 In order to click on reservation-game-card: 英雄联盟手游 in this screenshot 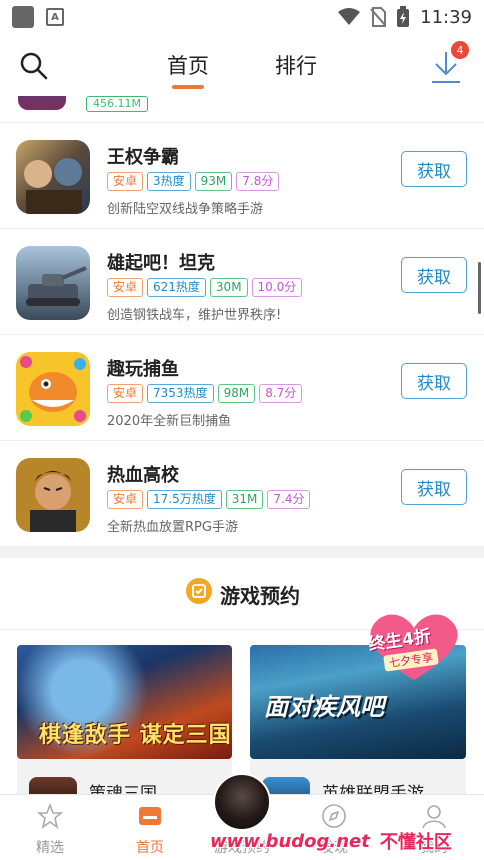, I will do `click(358, 783)`.